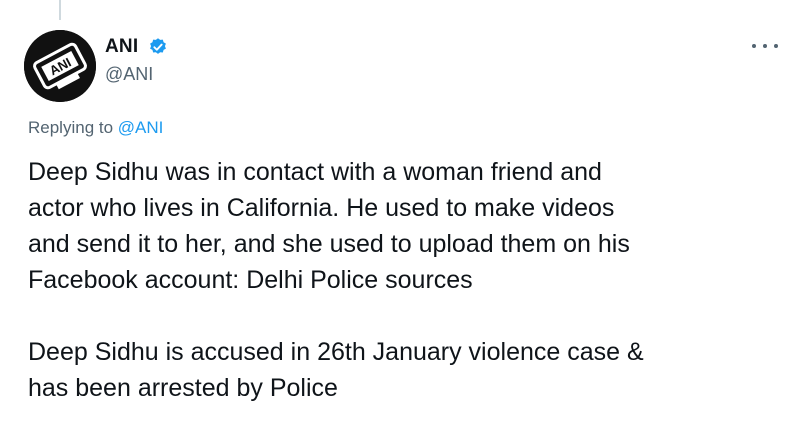  Describe the element at coordinates (141, 127) in the screenshot. I see `replying-to-mention-link: @ANI` at that location.